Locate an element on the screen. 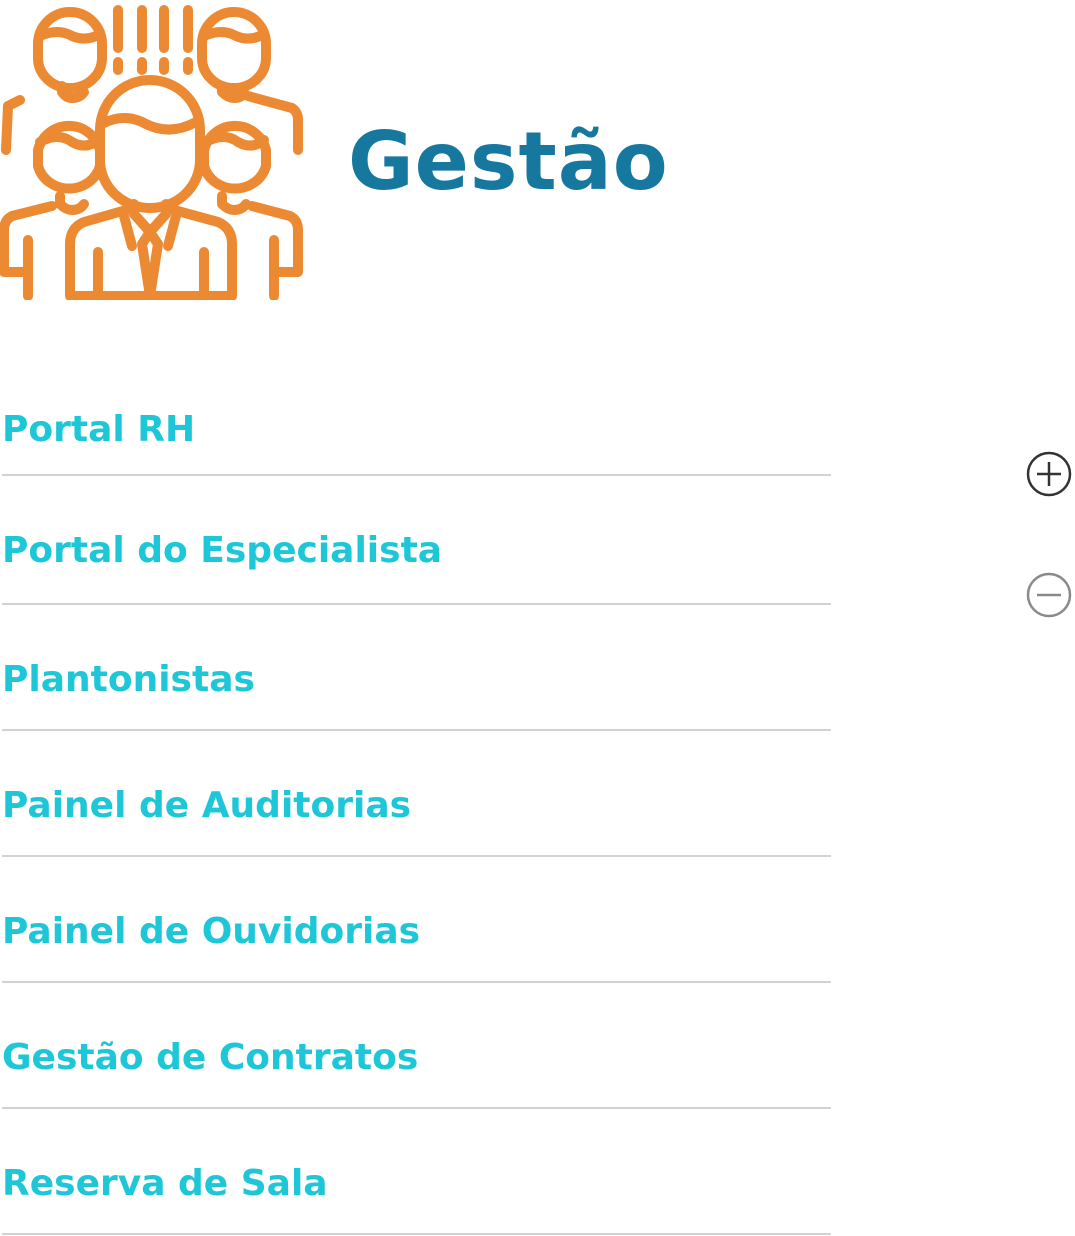 The width and height of the screenshot is (1075, 1236). expand-button is located at coordinates (1049, 474).